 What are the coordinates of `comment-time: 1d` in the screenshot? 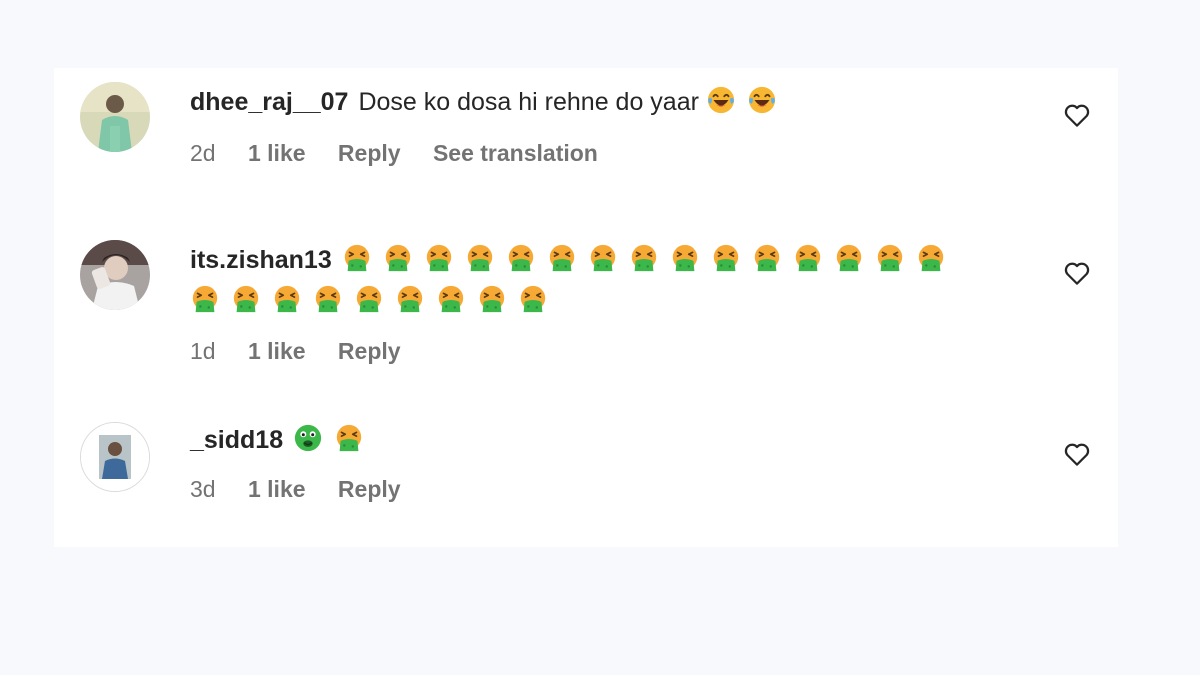 It's located at (203, 351).